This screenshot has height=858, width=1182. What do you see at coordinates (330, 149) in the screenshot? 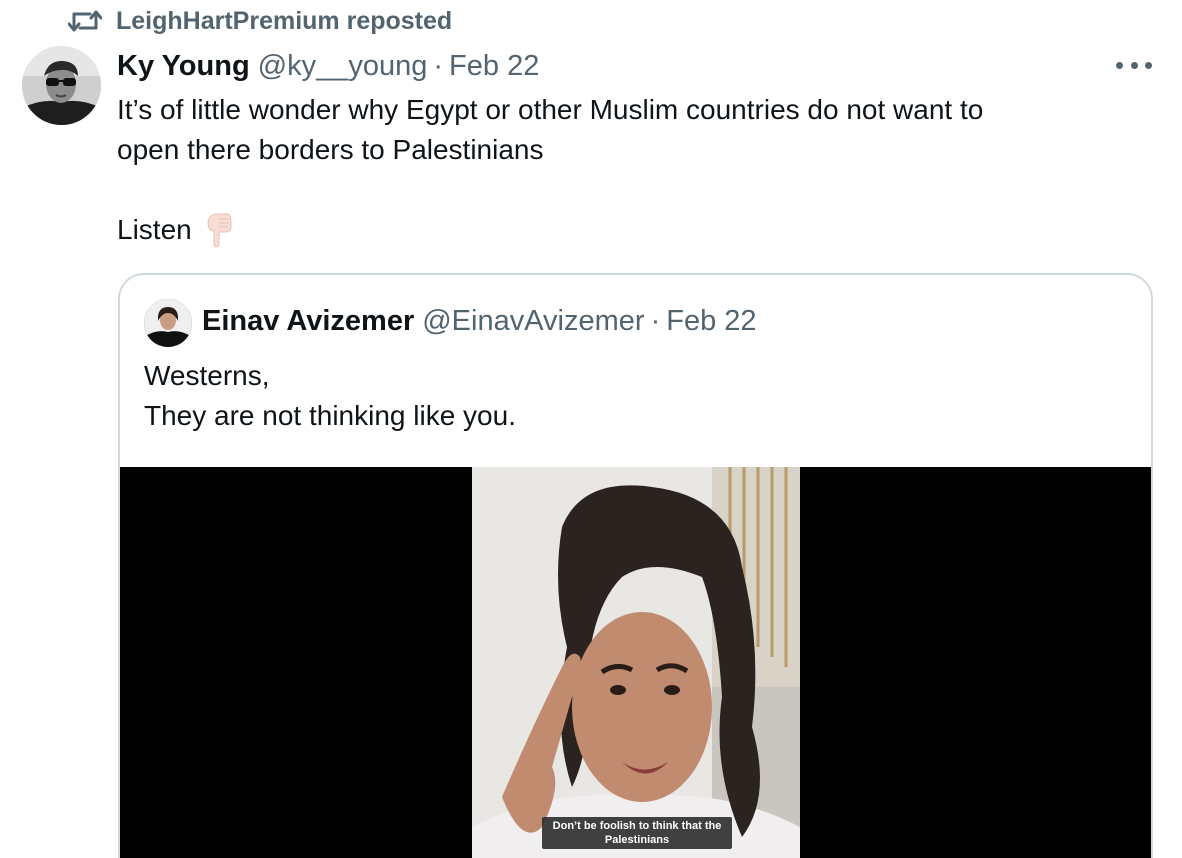
I see `tweet-text-line: open there borders to Palestinians` at bounding box center [330, 149].